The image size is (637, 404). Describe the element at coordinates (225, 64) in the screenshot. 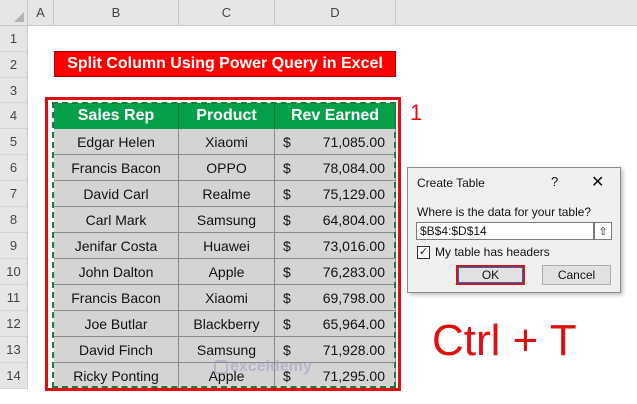

I see `sheet-title: Split Column Using Power Query in Excel` at that location.